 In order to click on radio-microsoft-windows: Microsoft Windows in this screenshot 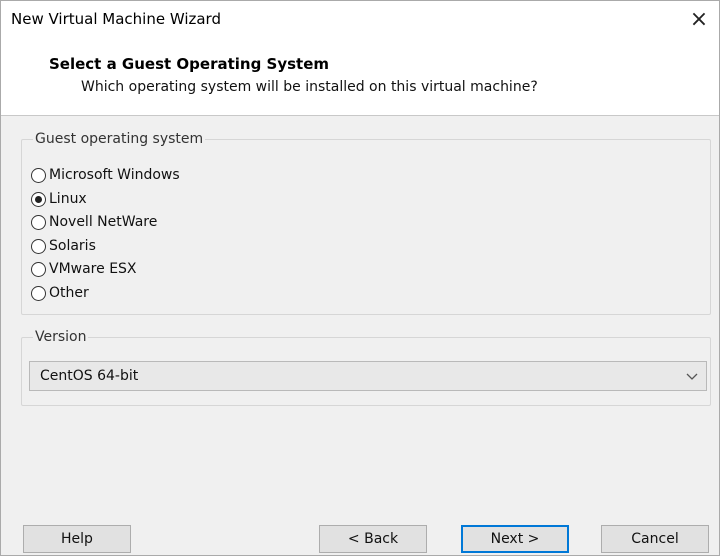, I will do `click(105, 175)`.